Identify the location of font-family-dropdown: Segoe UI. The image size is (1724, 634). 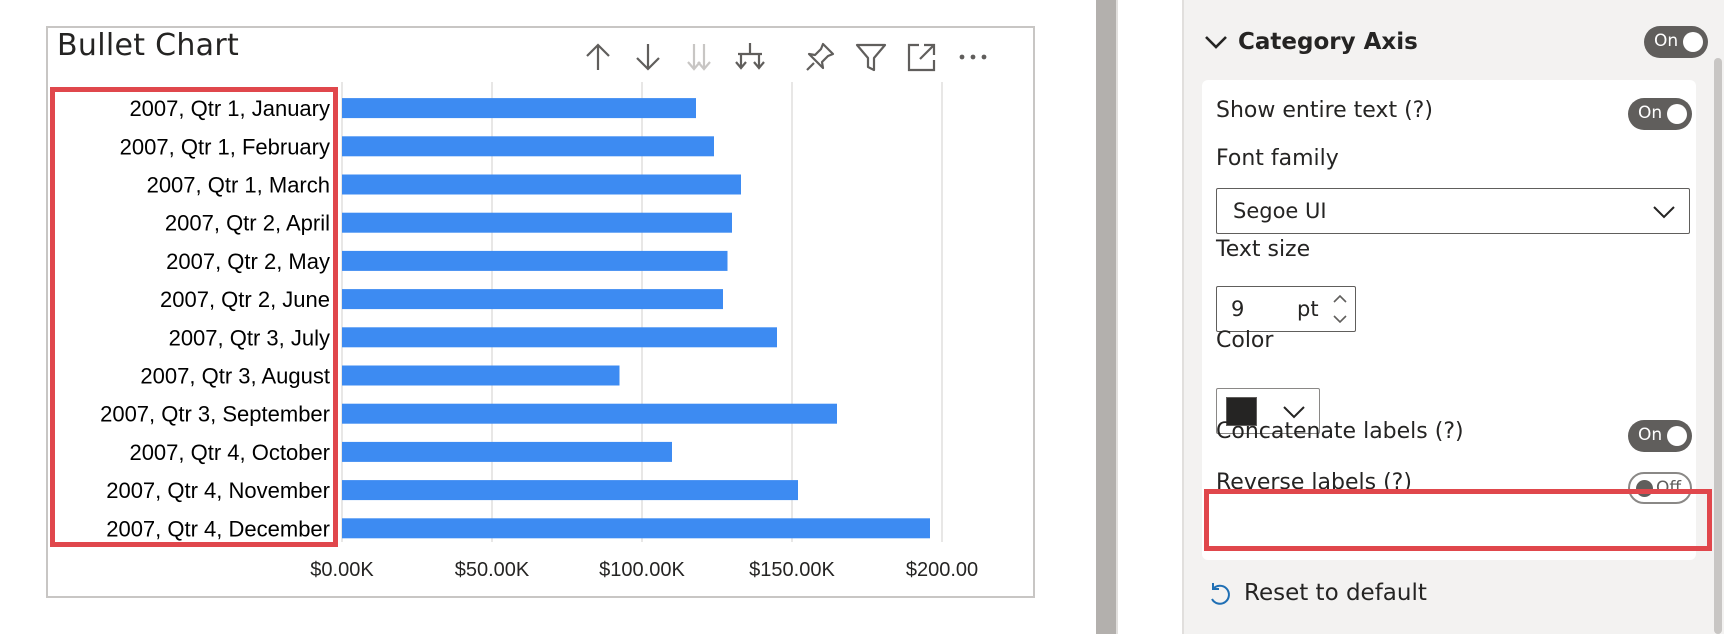
(1453, 211).